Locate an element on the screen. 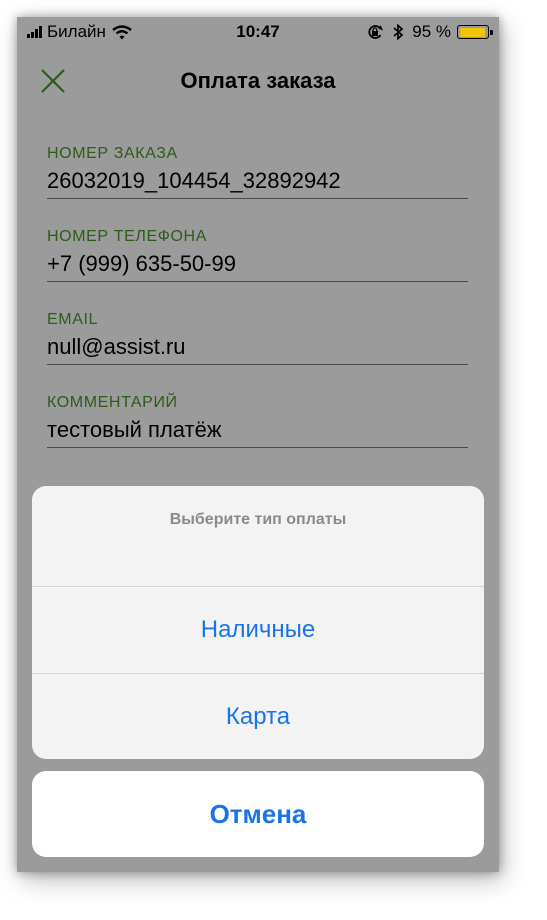  battery-icon is located at coordinates (475, 32).